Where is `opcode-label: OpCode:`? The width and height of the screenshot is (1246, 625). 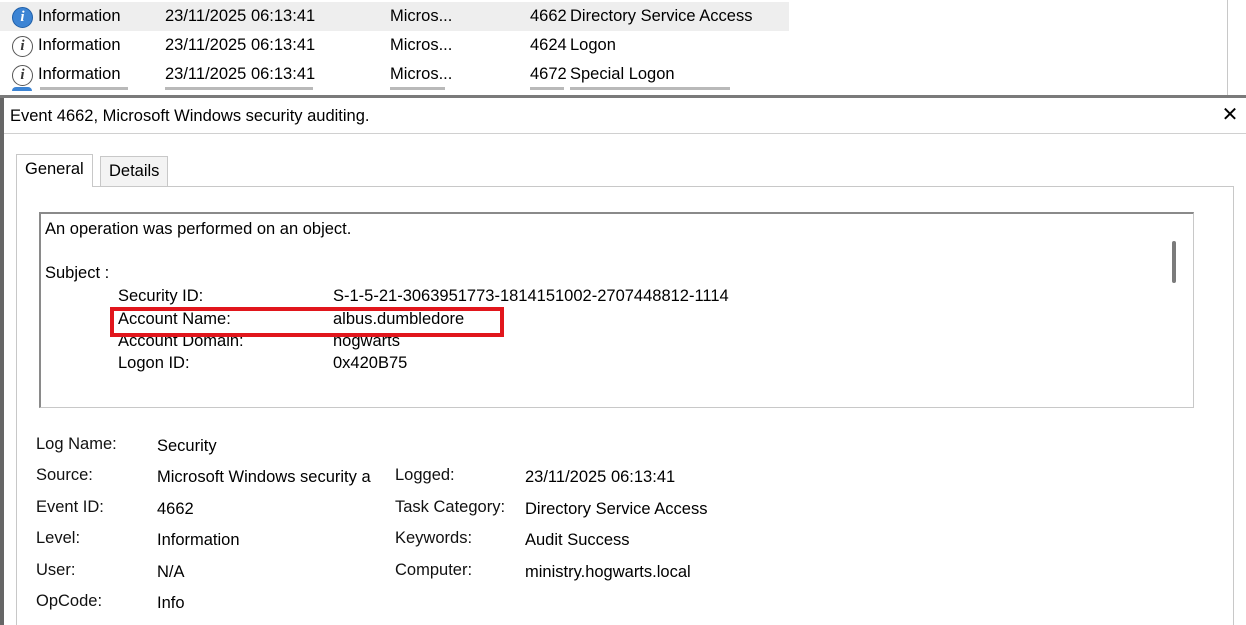 opcode-label: OpCode: is located at coordinates (69, 601).